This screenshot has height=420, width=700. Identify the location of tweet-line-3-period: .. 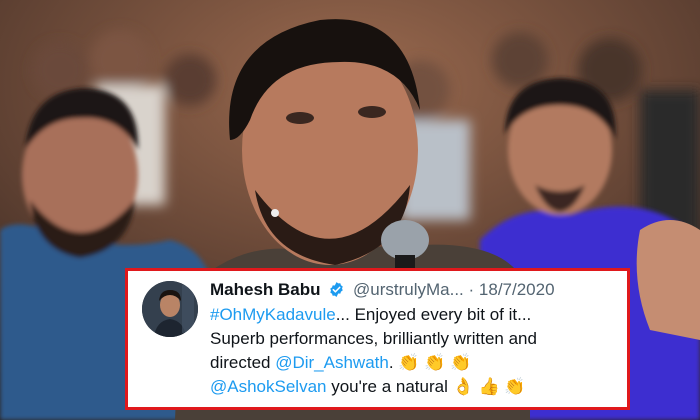
(391, 362).